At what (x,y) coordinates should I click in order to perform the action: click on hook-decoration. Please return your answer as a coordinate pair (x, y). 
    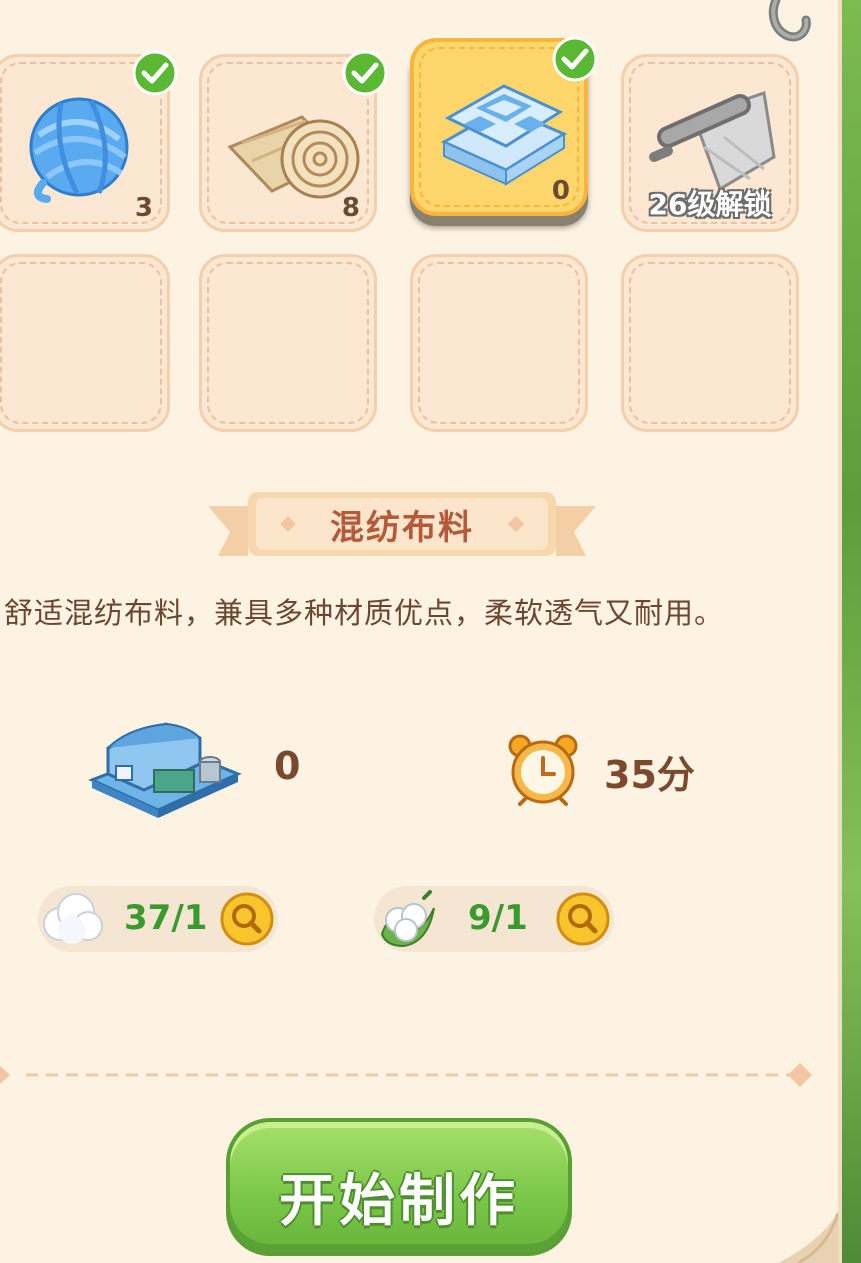
    Looking at the image, I should click on (789, 21).